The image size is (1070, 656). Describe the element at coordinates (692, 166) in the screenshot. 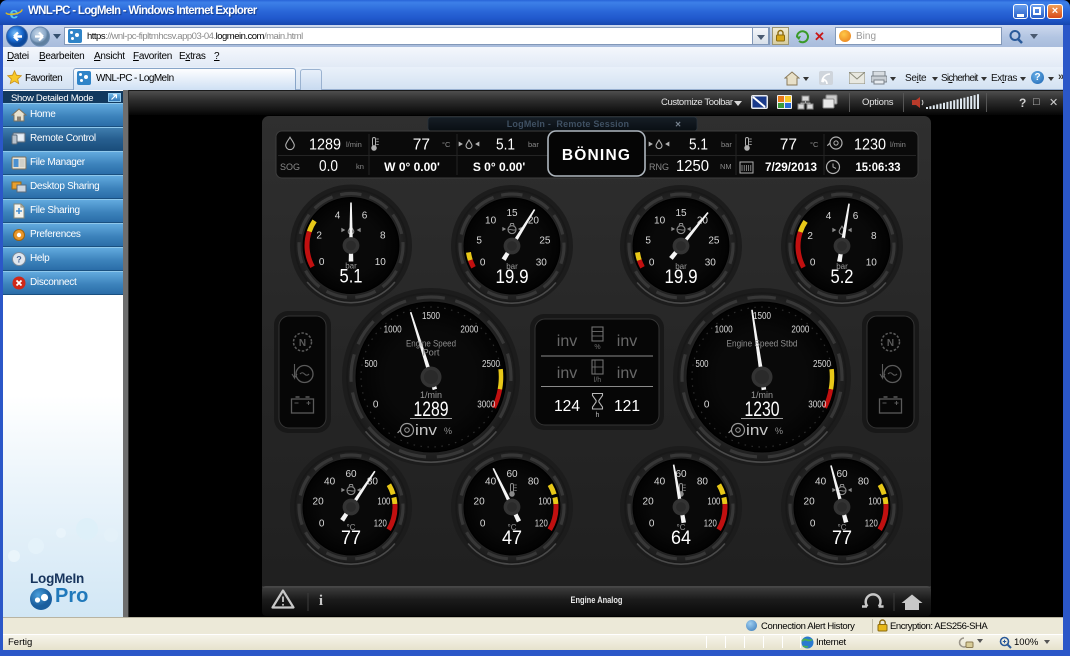

I see `svg-text: 1250` at that location.